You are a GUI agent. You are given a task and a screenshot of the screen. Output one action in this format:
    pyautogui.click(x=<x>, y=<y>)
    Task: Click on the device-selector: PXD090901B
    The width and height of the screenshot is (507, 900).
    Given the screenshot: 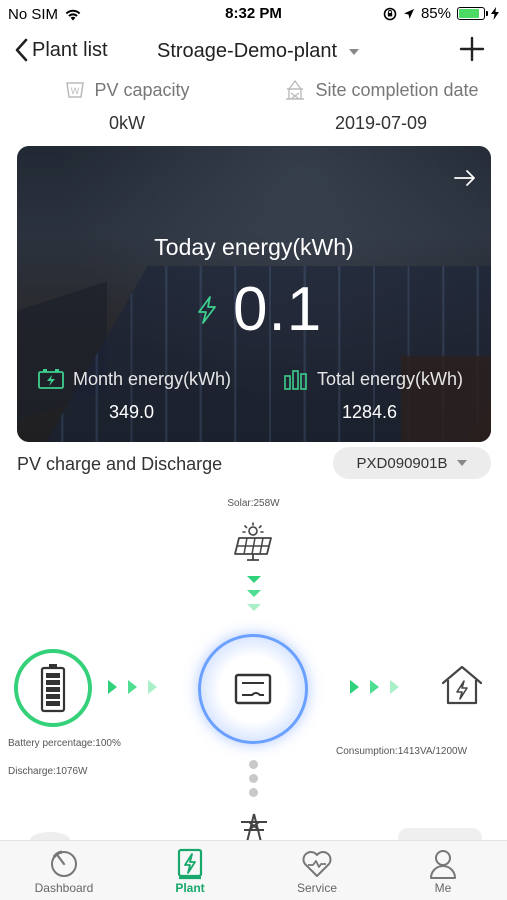 What is the action you would take?
    pyautogui.click(x=412, y=463)
    